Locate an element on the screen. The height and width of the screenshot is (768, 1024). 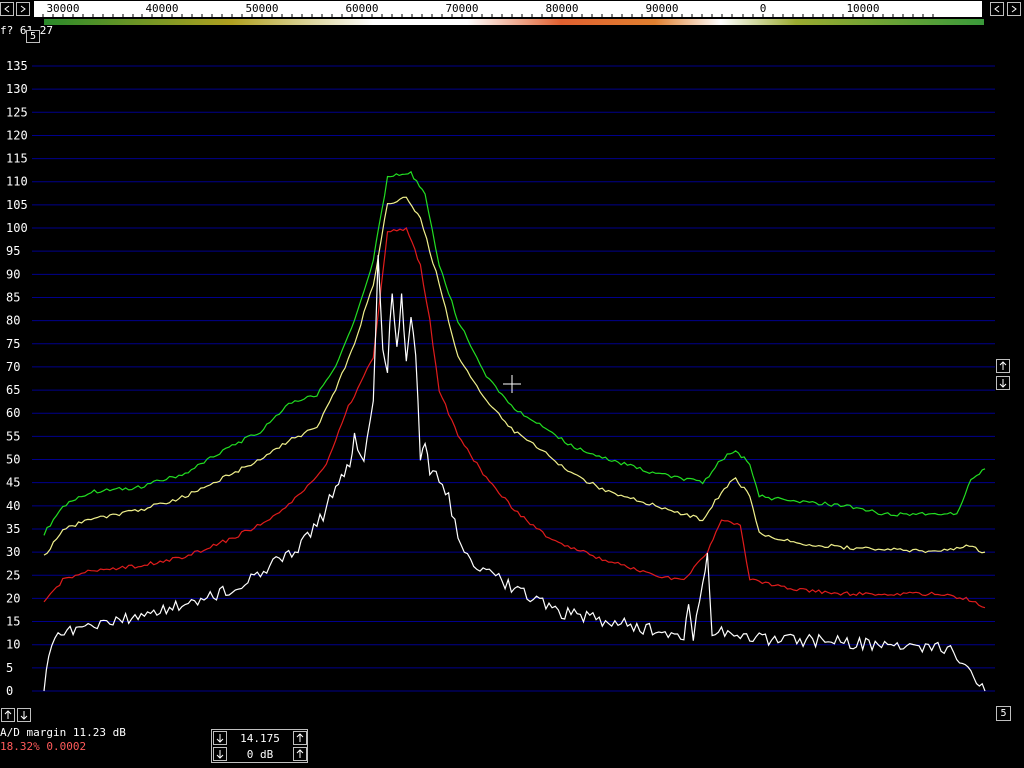
y-axis-label: 60 is located at coordinates (13, 413).